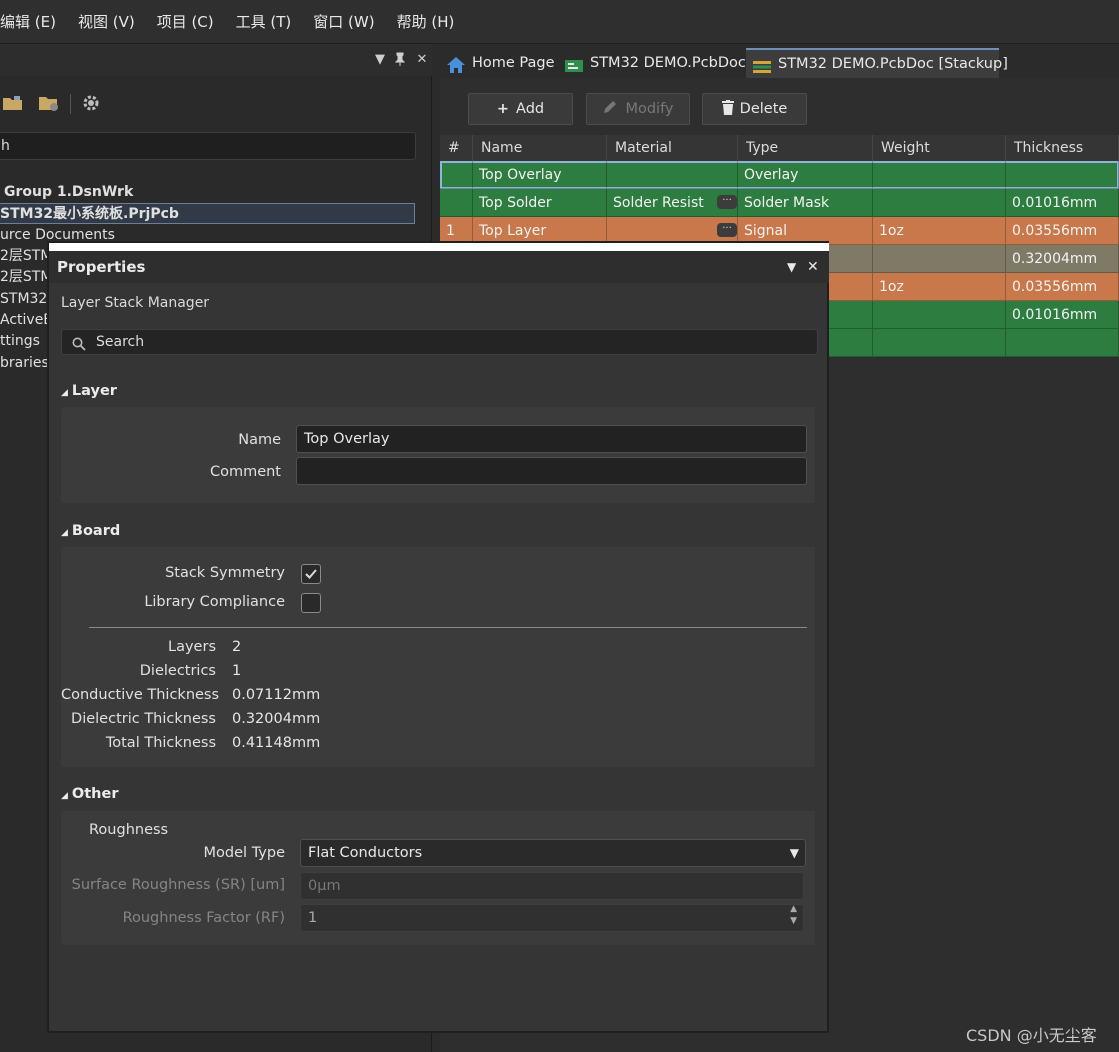 The width and height of the screenshot is (1119, 1052). What do you see at coordinates (26, 256) in the screenshot?
I see `tree-item-doc-1: 2层STM` at bounding box center [26, 256].